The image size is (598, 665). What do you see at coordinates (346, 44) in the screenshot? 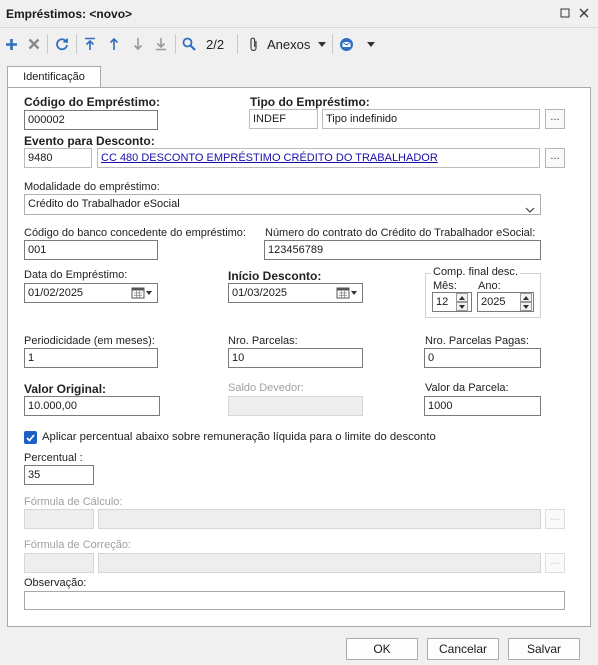
I see `email-icon` at bounding box center [346, 44].